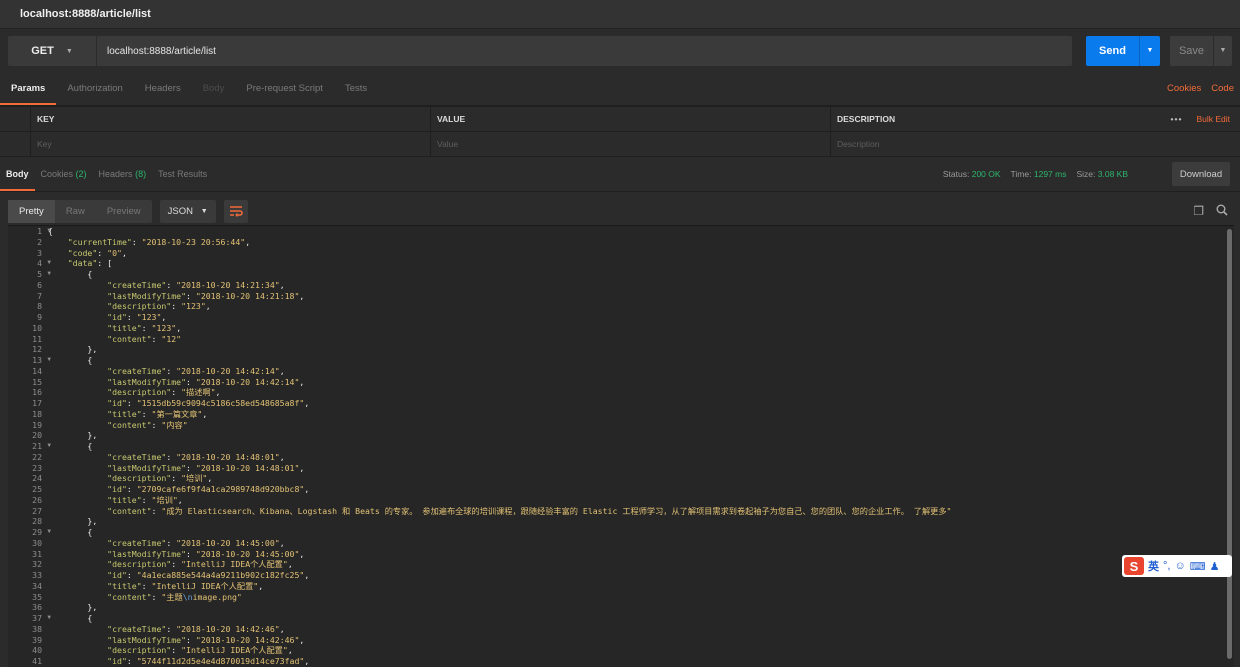 Image resolution: width=1240 pixels, height=667 pixels. Describe the element at coordinates (52, 51) in the screenshot. I see `method-select: GET ▼` at that location.